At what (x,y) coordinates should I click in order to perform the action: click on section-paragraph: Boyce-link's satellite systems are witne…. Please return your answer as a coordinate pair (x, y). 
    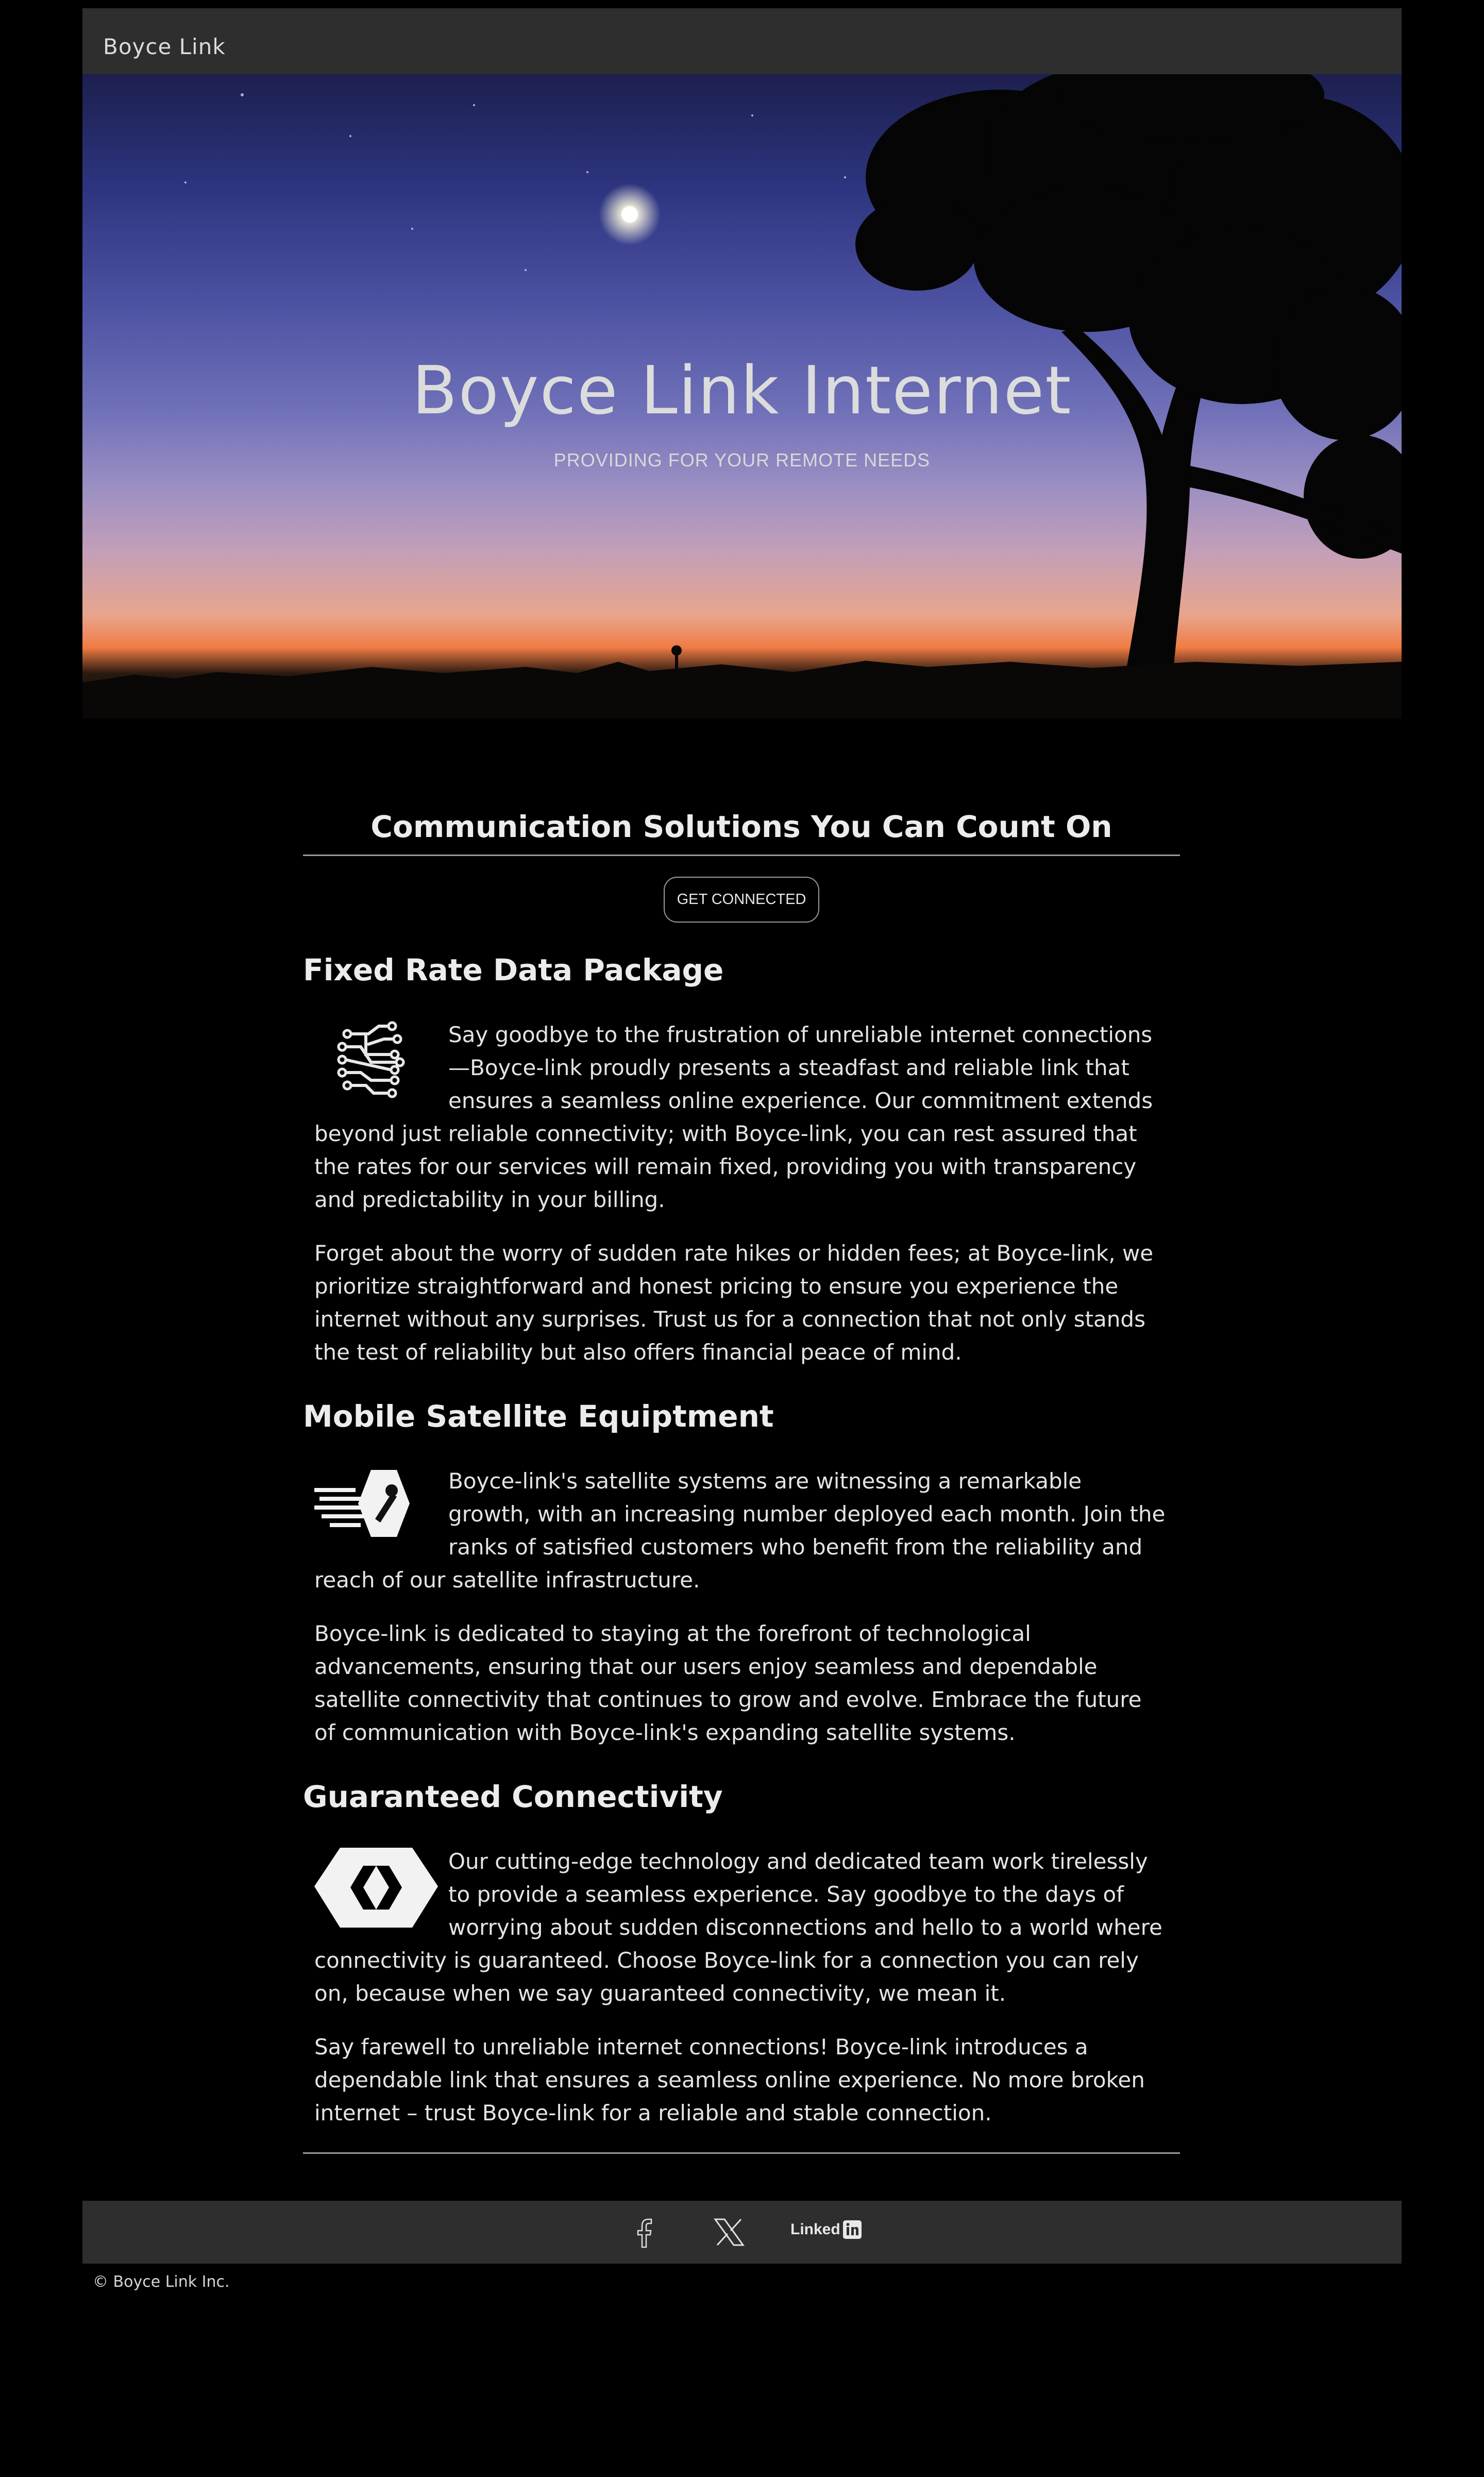
    Looking at the image, I should click on (741, 1531).